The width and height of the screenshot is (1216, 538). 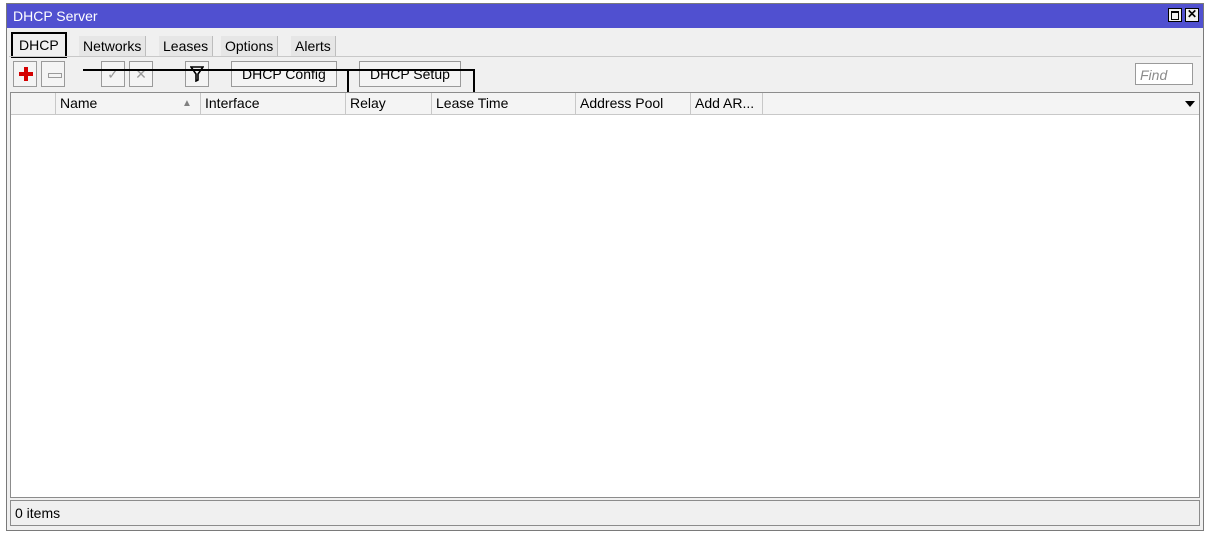 I want to click on remove-button, so click(x=53, y=74).